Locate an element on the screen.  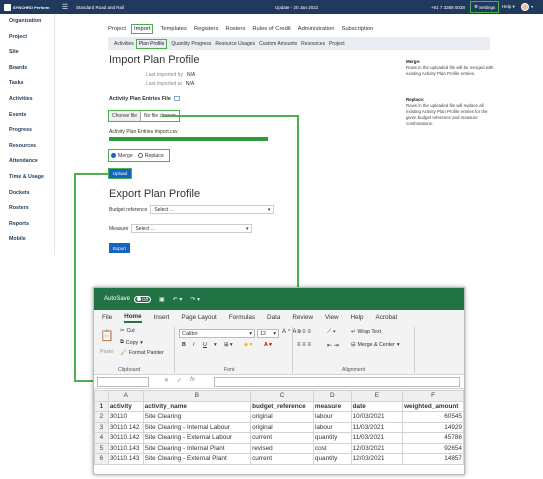
name-box is located at coordinates (123, 382).